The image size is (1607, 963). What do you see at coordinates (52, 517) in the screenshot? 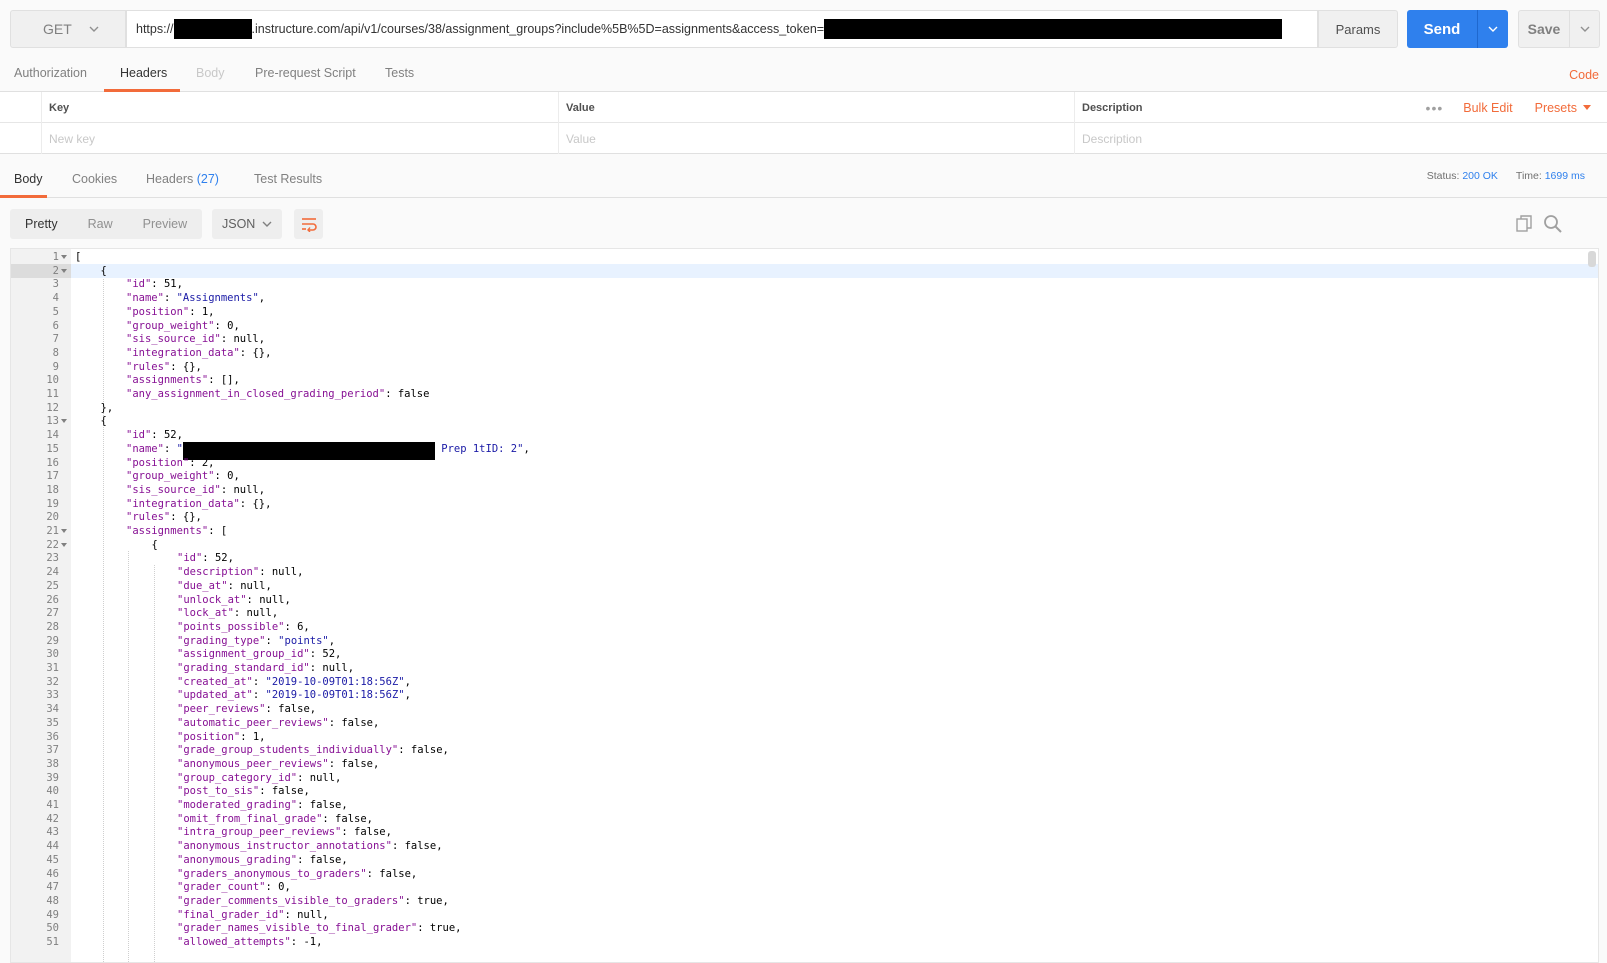
I see `line-number: 20` at bounding box center [52, 517].